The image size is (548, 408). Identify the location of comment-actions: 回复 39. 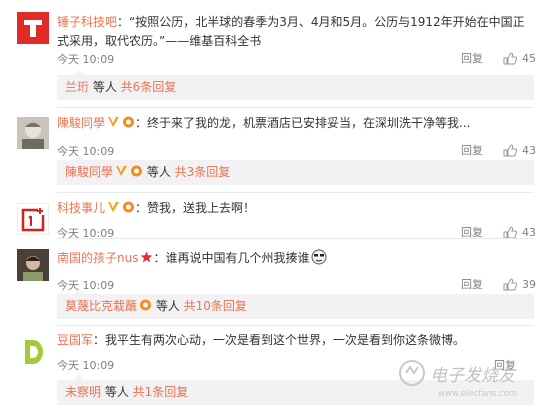
(498, 284).